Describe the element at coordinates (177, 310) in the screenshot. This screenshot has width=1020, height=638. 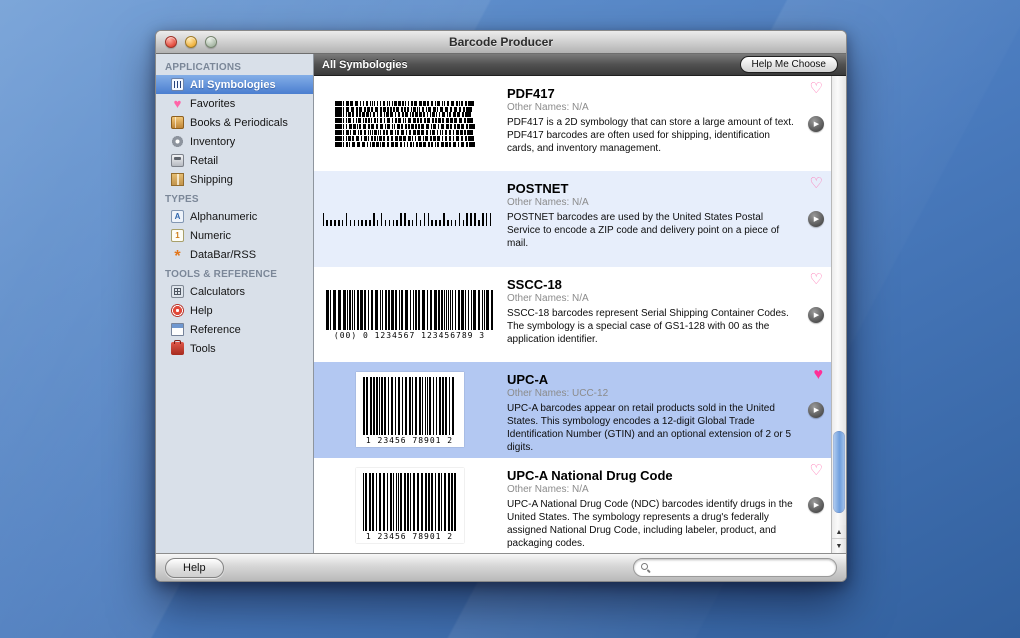
I see `help-icon` at that location.